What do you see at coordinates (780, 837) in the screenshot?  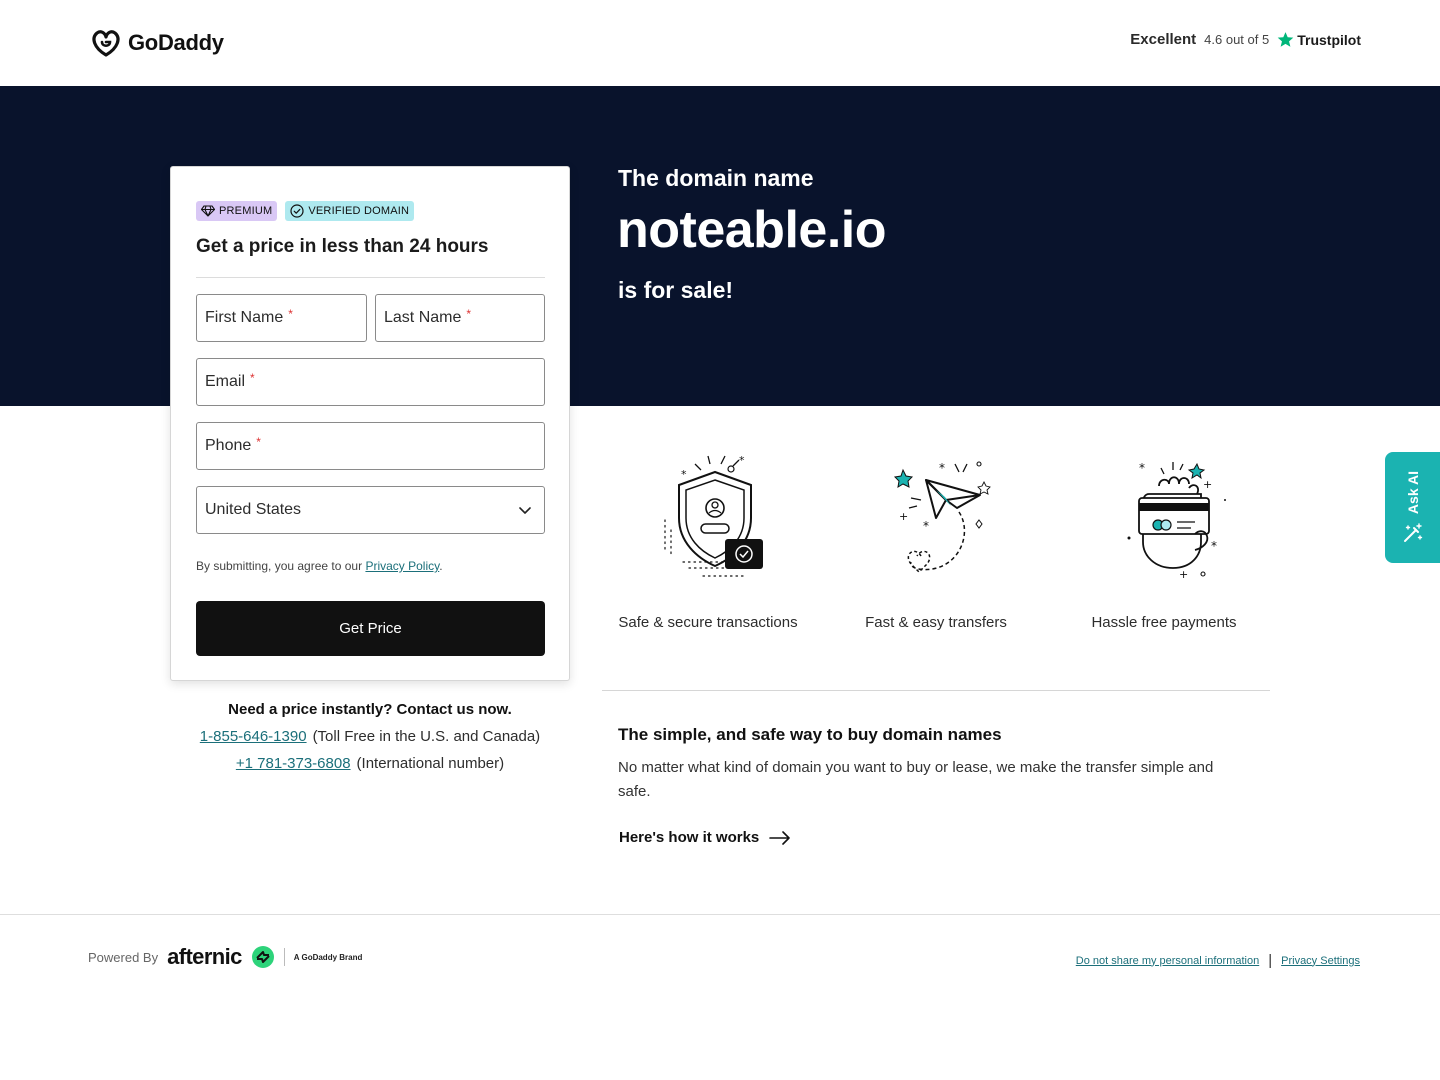 I see `arrow-right-icon` at bounding box center [780, 837].